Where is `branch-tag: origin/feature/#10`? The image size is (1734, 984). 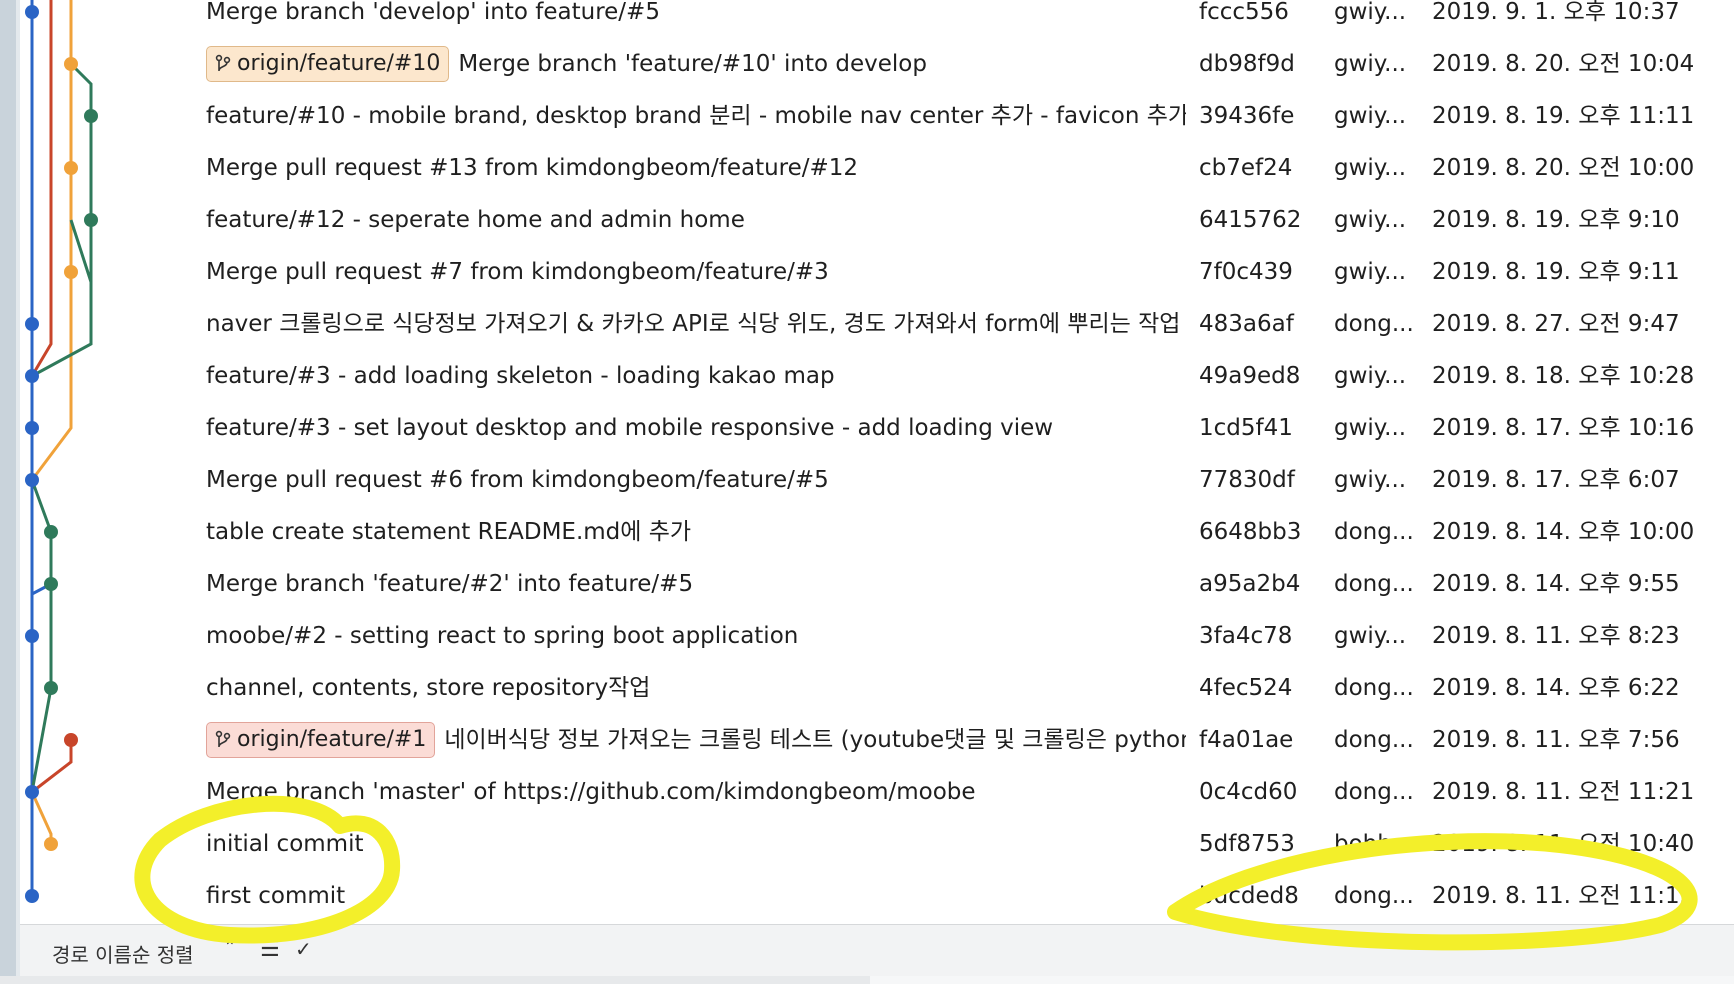 branch-tag: origin/feature/#10 is located at coordinates (328, 64).